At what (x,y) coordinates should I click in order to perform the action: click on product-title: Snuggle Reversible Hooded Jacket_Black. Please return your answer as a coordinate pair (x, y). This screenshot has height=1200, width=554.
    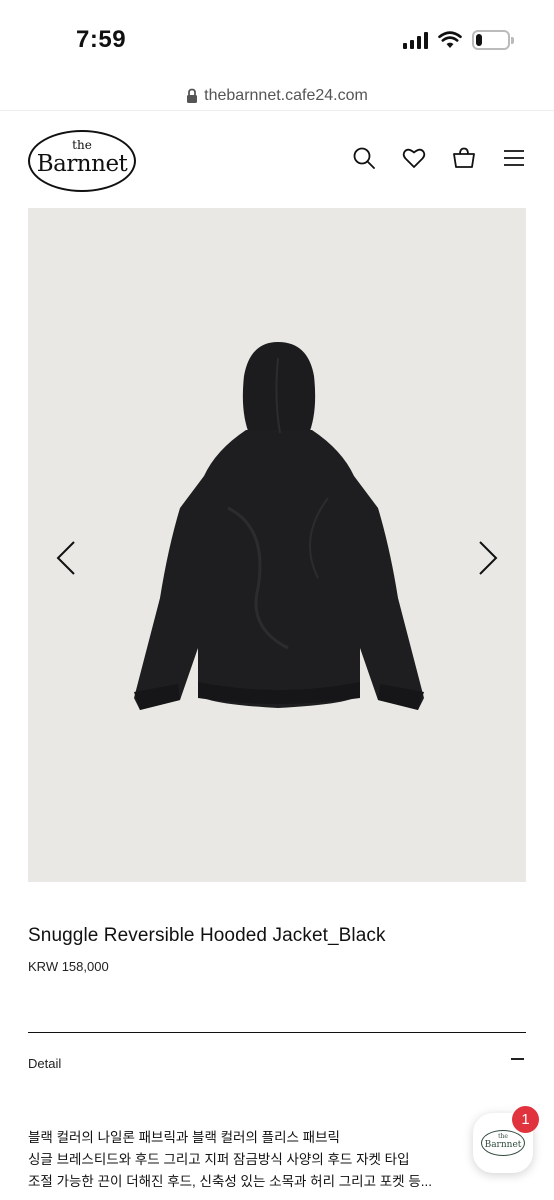
    Looking at the image, I should click on (207, 935).